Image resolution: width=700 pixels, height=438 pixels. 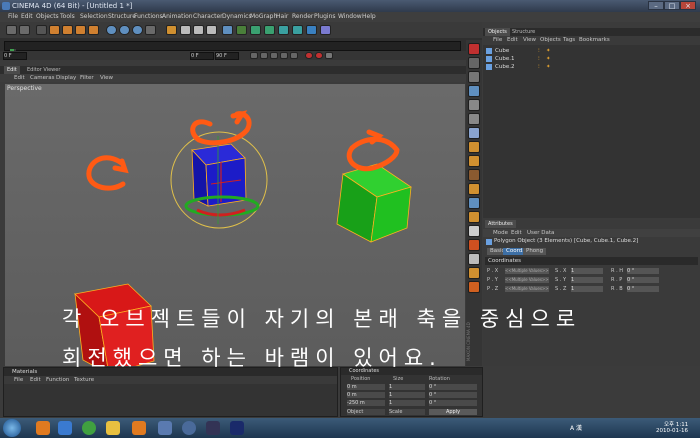 What do you see at coordinates (43, 70) in the screenshot?
I see `tab-editor-viewer: Editor Viewer` at bounding box center [43, 70].